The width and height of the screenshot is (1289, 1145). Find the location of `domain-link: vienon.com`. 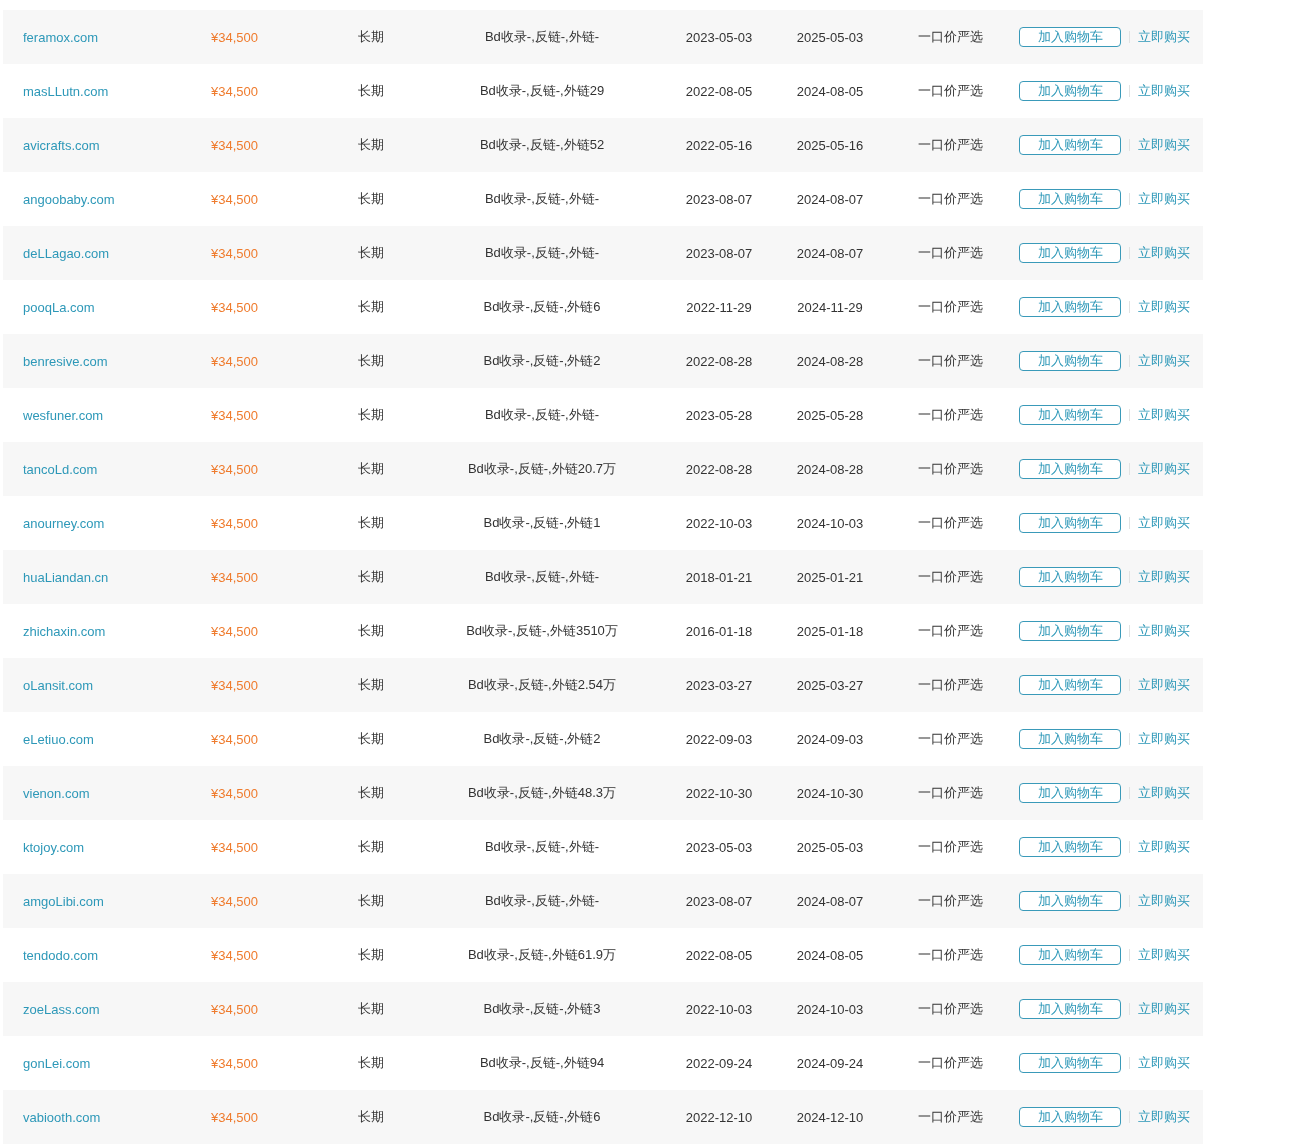

domain-link: vienon.com is located at coordinates (46, 793).